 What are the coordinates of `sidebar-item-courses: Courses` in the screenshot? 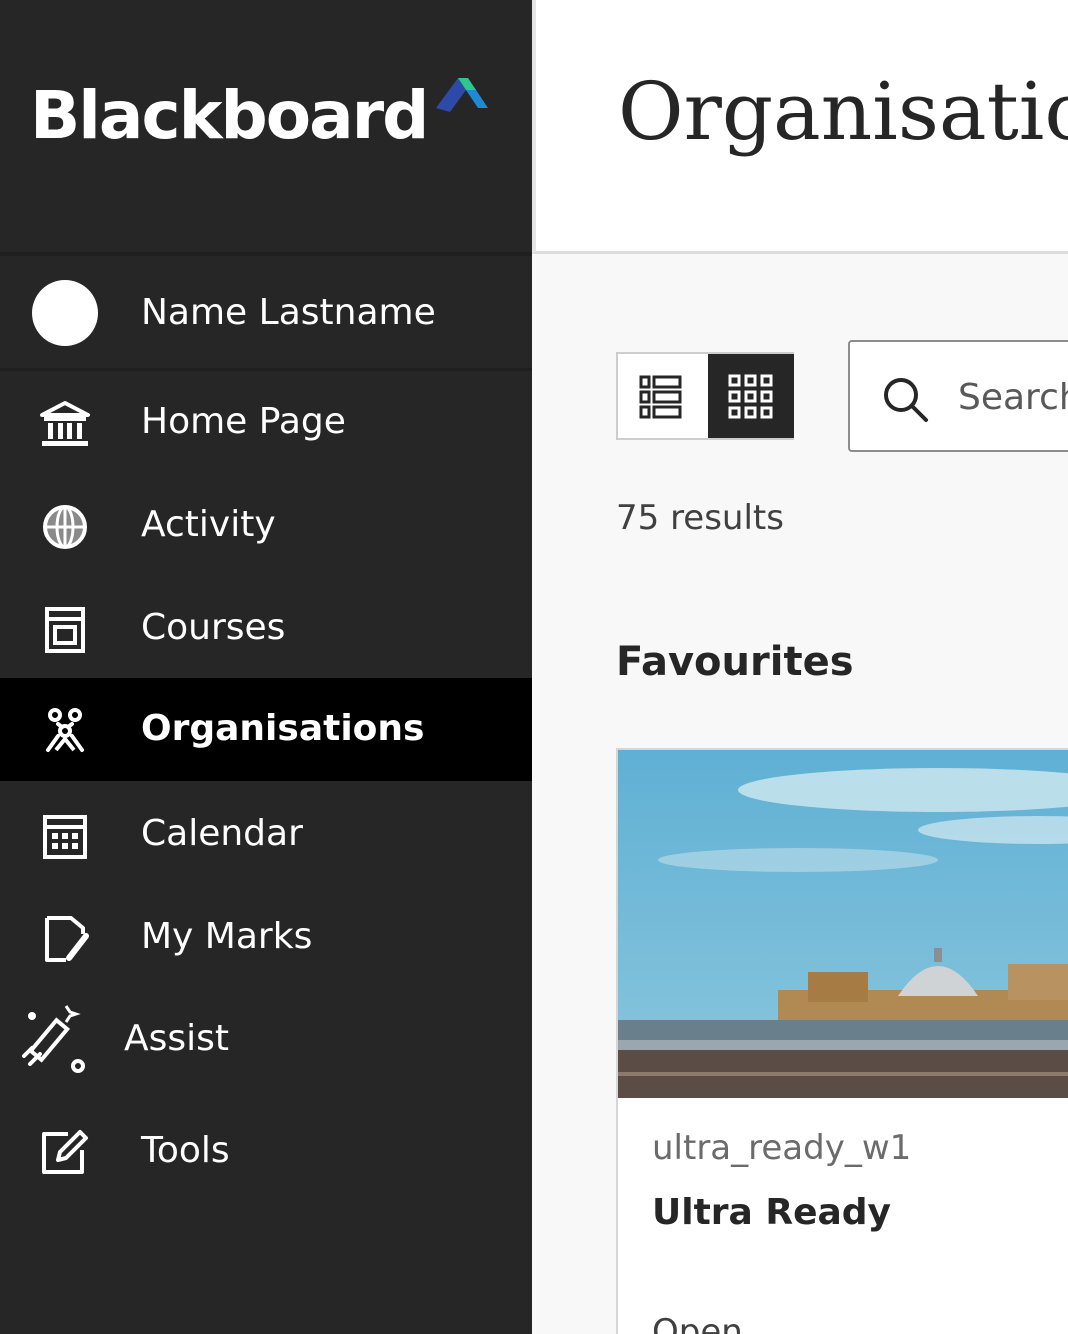 It's located at (266, 628).